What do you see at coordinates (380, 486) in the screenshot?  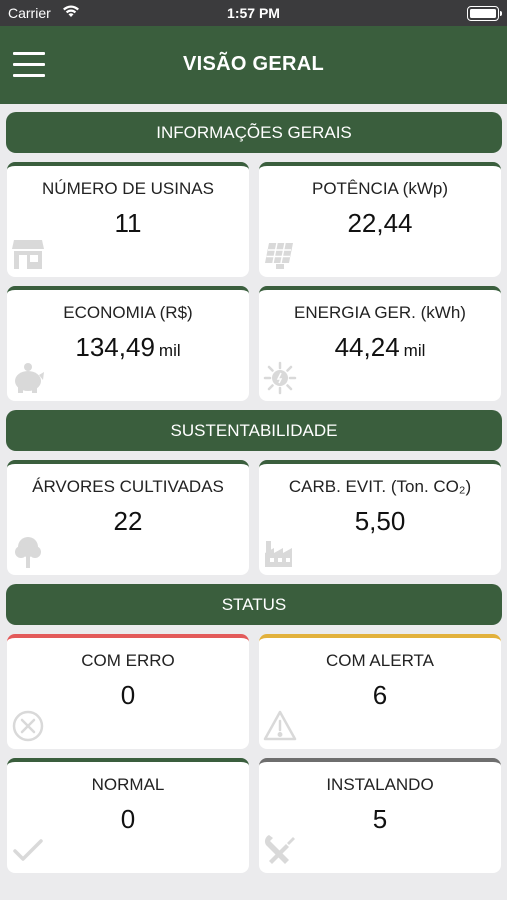 I see `card-label: CARB. EVIT. (Ton. CO₂)` at bounding box center [380, 486].